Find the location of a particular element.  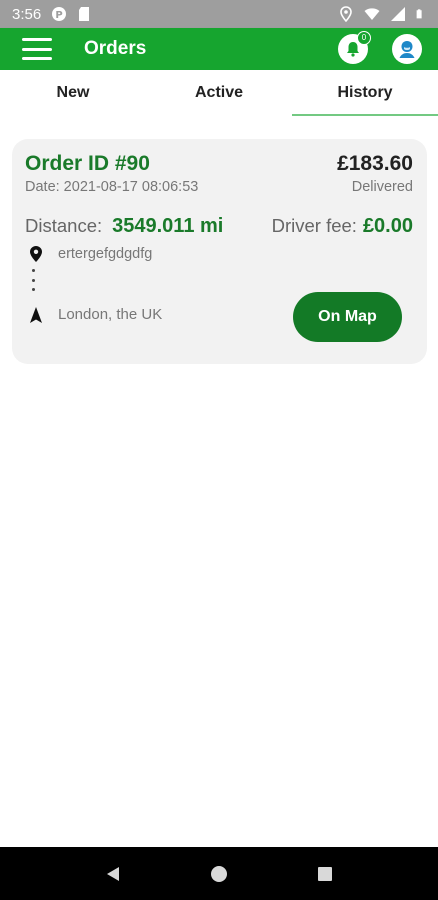

tab-new: New is located at coordinates (73, 93).